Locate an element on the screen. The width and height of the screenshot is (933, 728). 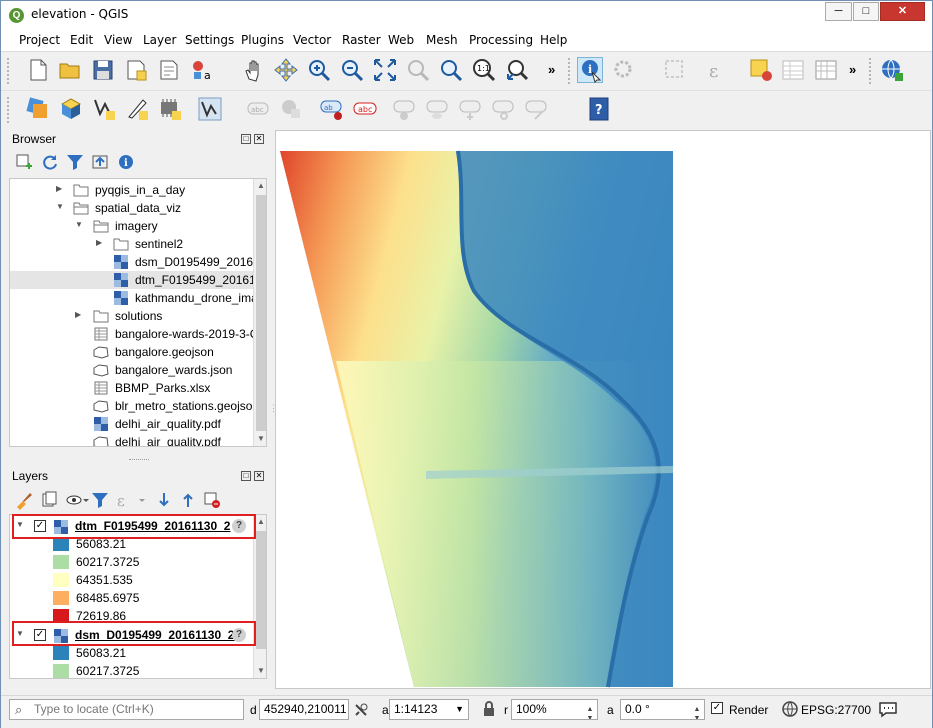
lock-scale-icon is located at coordinates (489, 709).